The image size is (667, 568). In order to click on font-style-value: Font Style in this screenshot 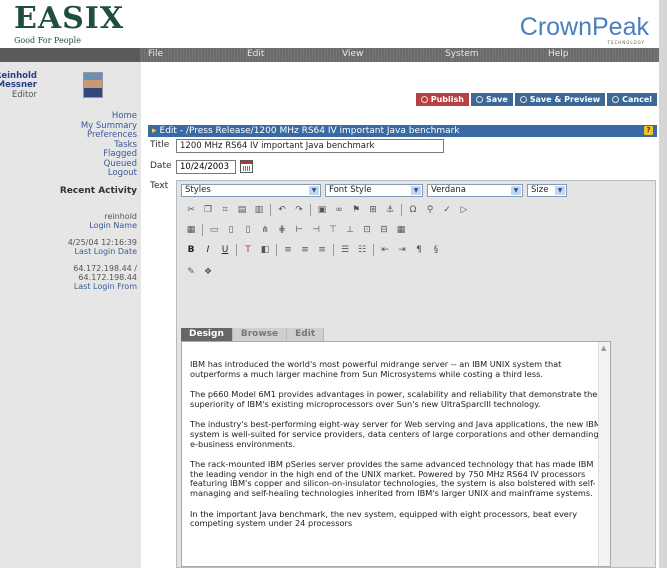, I will do `click(350, 190)`.